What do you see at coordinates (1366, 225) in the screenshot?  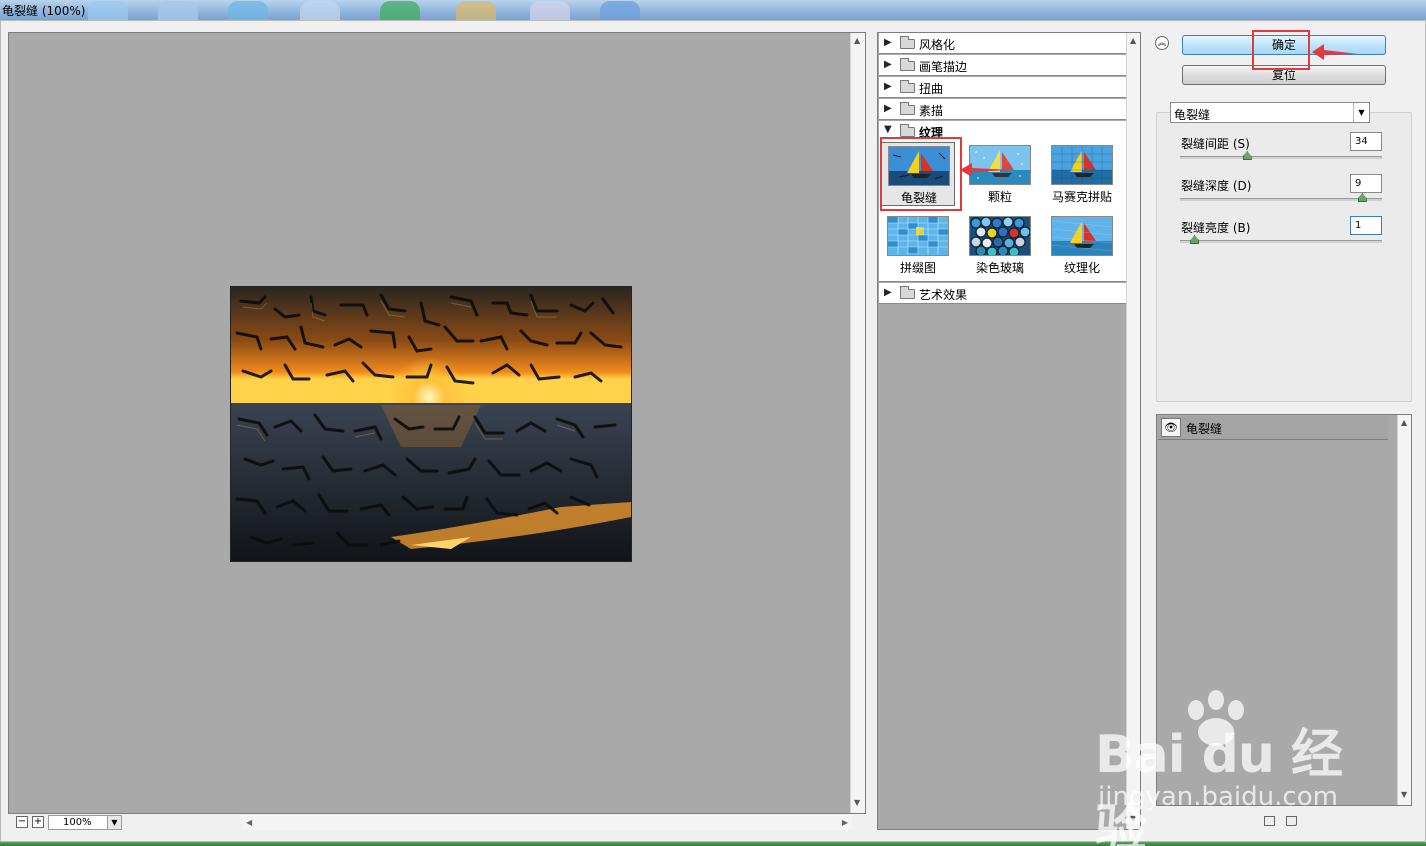 I see `crack-brightness-input: 1` at bounding box center [1366, 225].